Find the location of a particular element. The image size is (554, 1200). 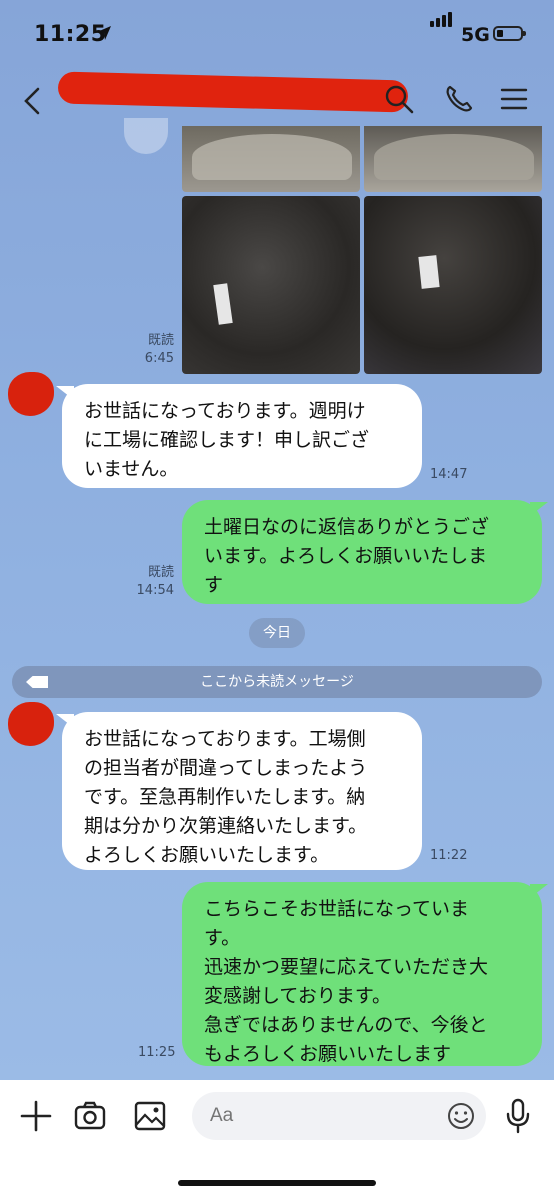

message-line: お世話になっております。週明け is located at coordinates (225, 411).